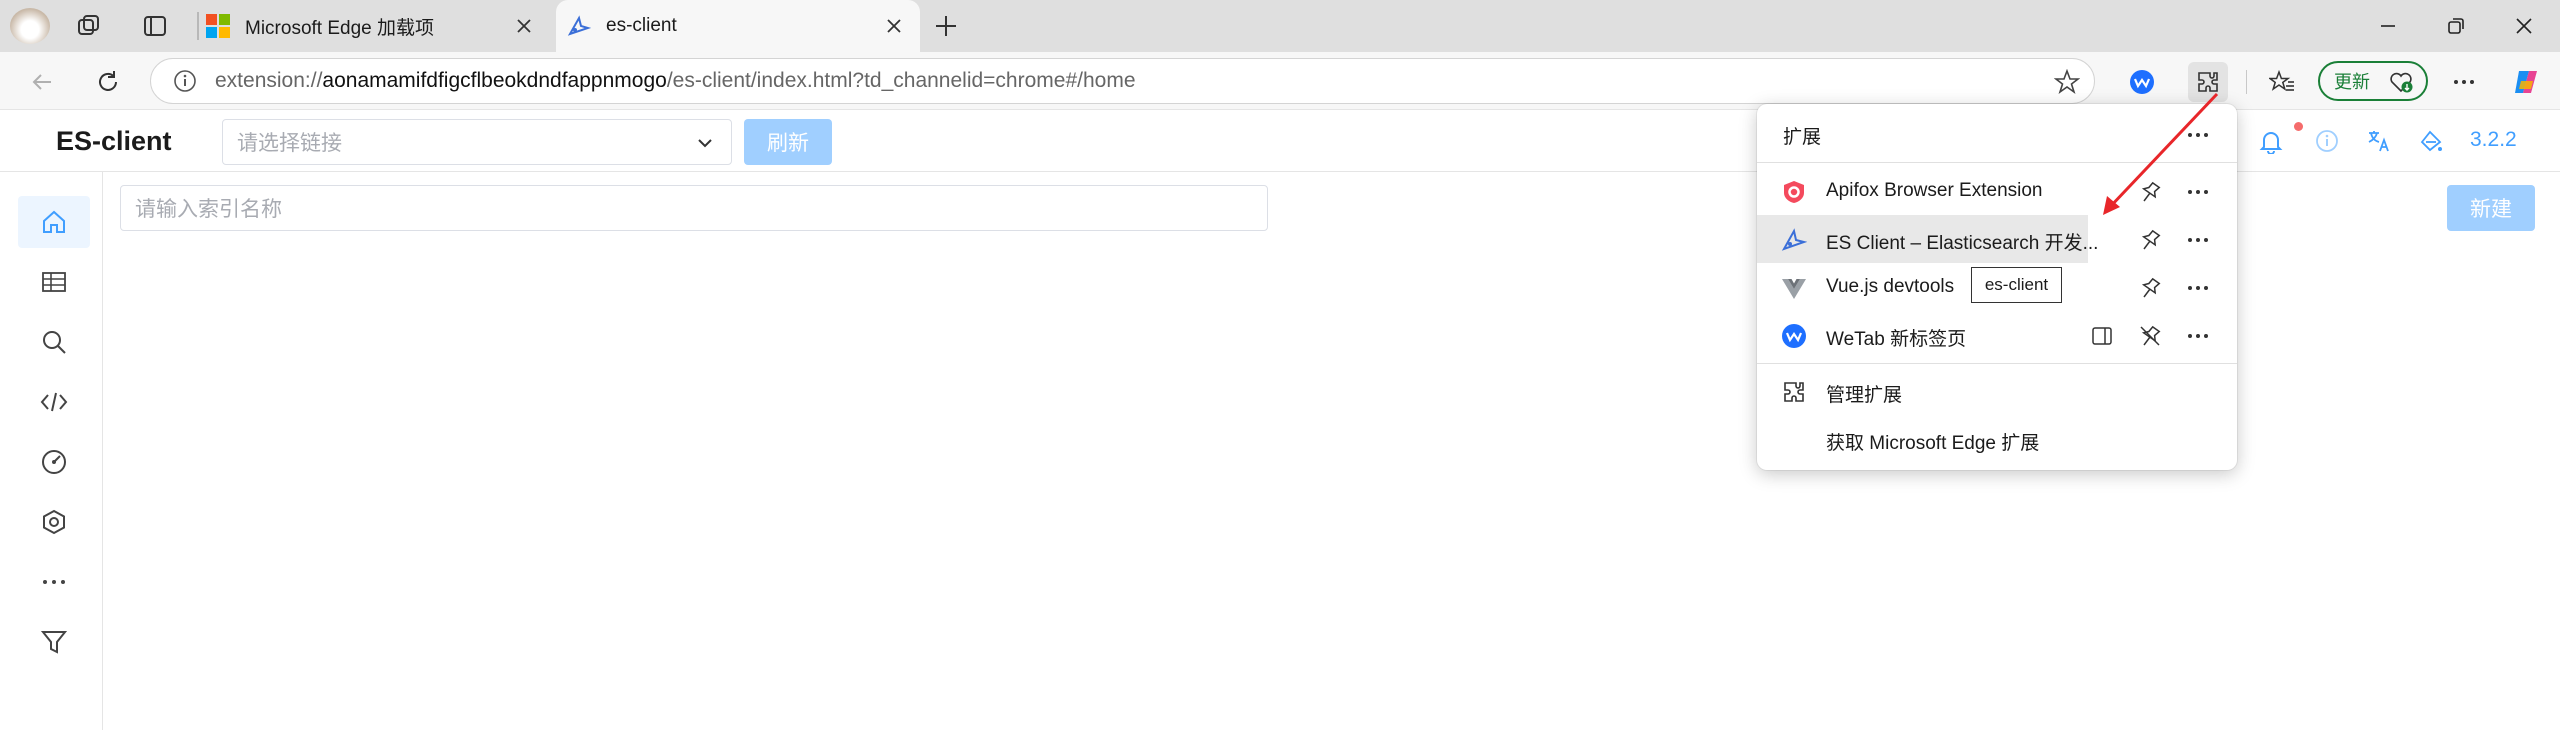  I want to click on toolbar-divider, so click(2246, 82).